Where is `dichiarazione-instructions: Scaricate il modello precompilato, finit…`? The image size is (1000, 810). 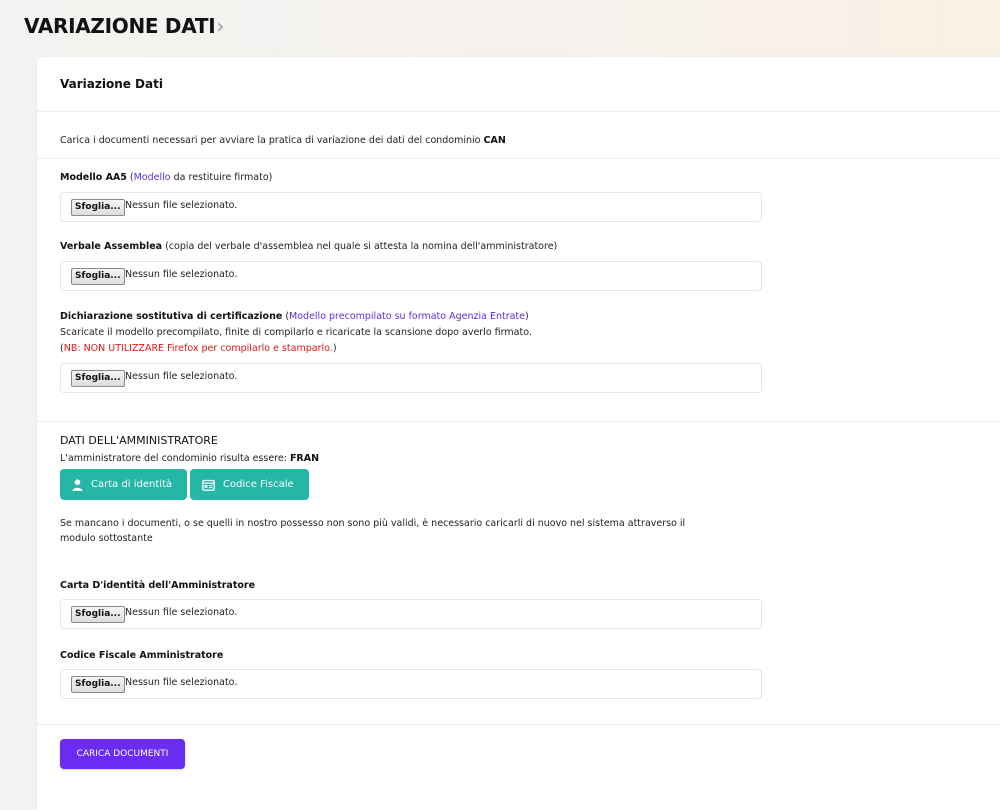
dichiarazione-instructions: Scaricate il modello precompilato, finit… is located at coordinates (296, 332).